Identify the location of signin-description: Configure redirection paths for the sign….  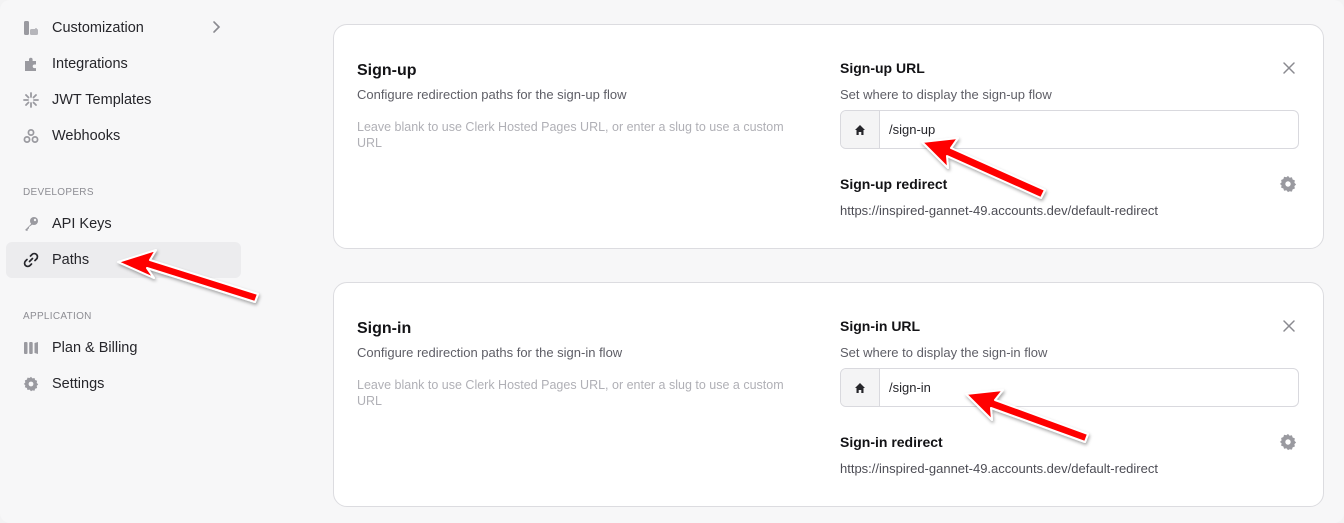
(490, 352).